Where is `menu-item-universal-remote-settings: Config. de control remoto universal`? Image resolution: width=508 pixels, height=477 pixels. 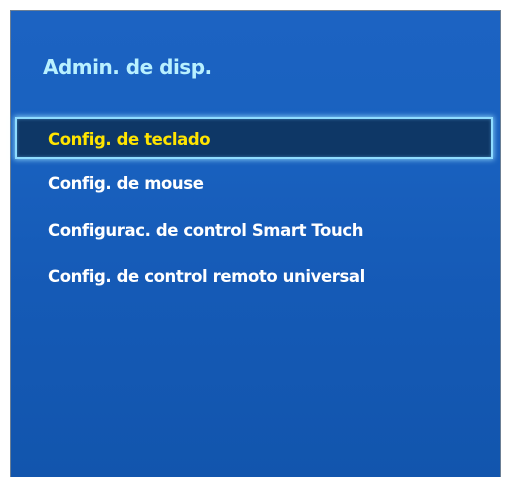
menu-item-universal-remote-settings: Config. de control remoto universal is located at coordinates (206, 277).